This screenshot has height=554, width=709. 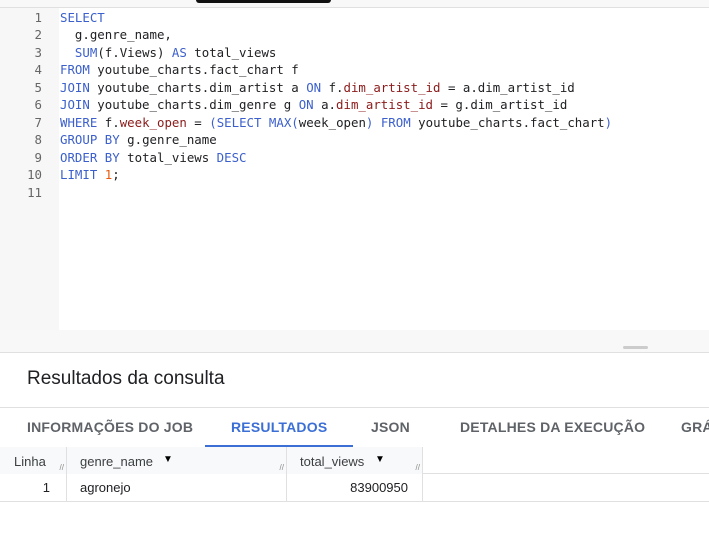 I want to click on code-line: 10 LIMIT 1;, so click(x=354, y=175).